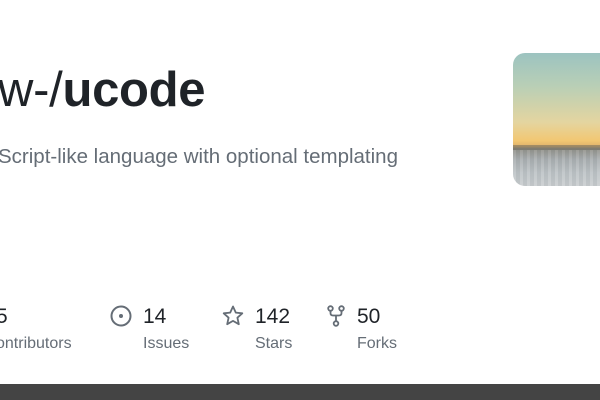 This screenshot has height=400, width=600. Describe the element at coordinates (377, 343) in the screenshot. I see `forks-label: Forks` at that location.